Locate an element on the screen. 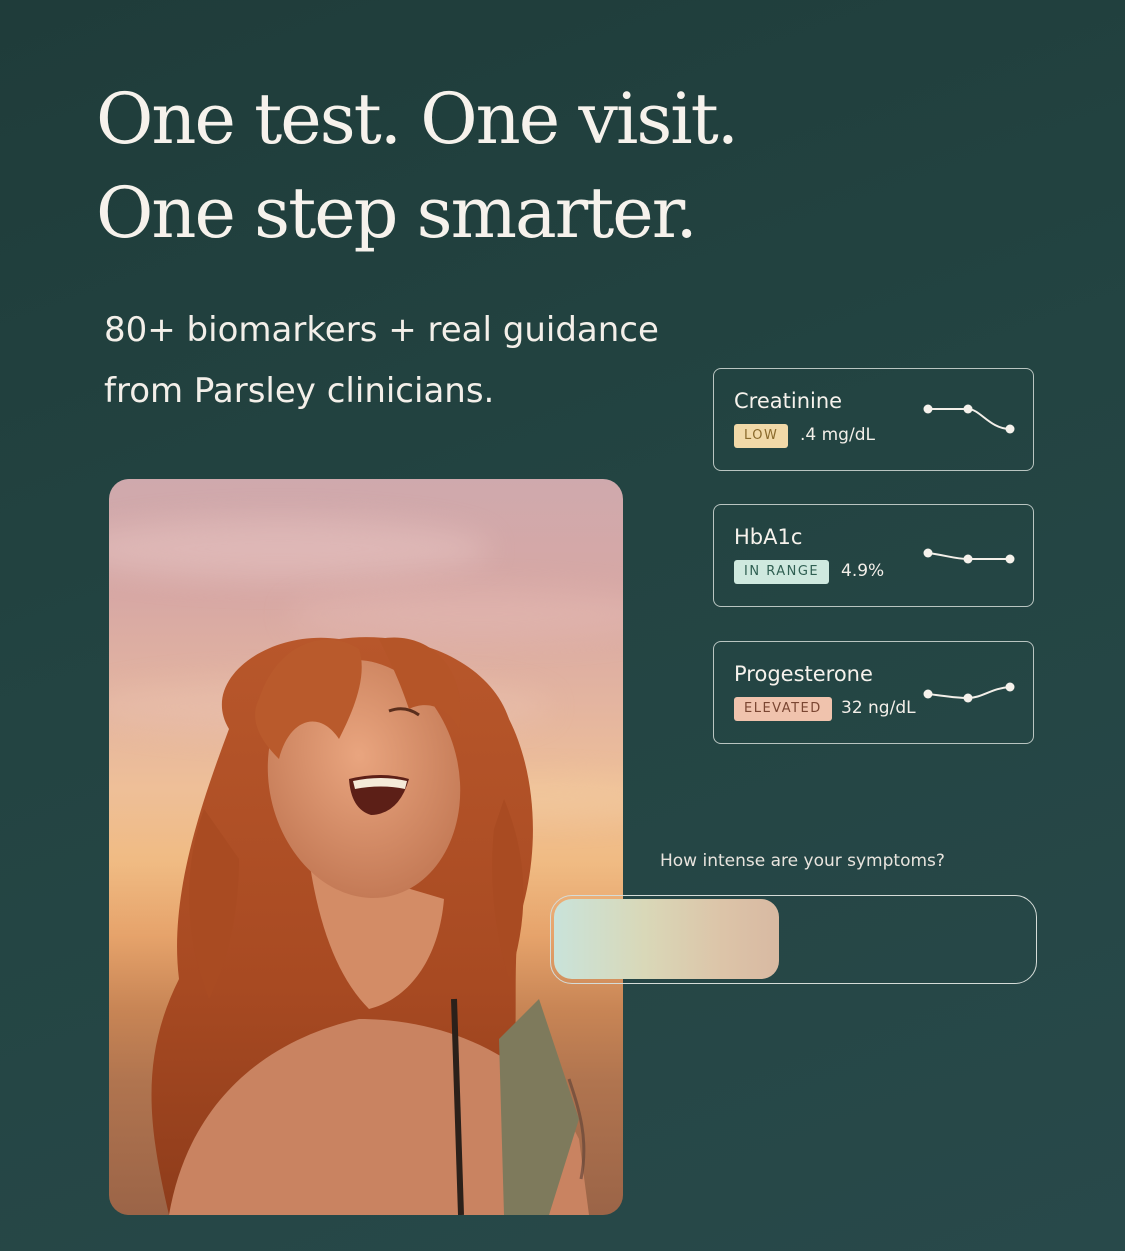 The width and height of the screenshot is (1125, 1251). symptom-question: How intense are your symptoms? is located at coordinates (802, 861).